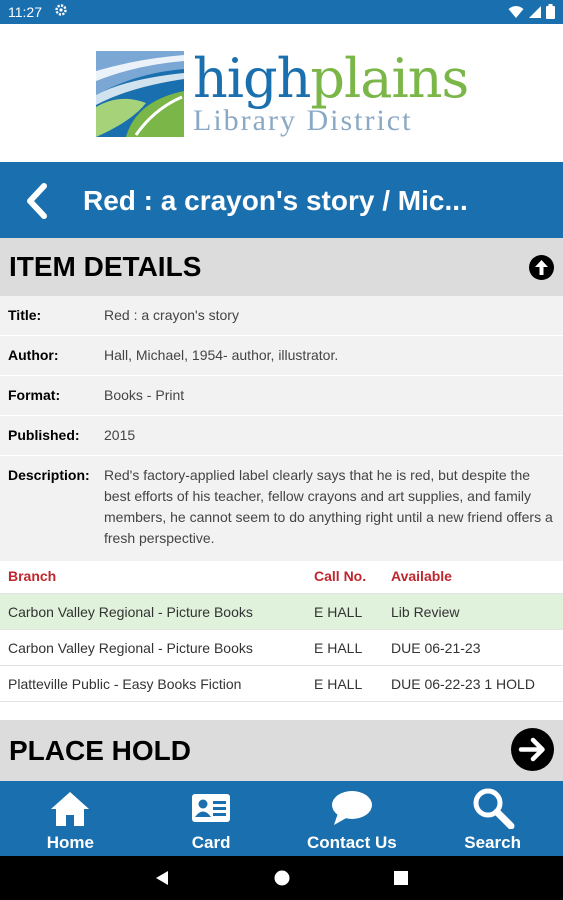 The width and height of the screenshot is (563, 900). Describe the element at coordinates (25, 315) in the screenshot. I see `detail-label: Title:` at that location.